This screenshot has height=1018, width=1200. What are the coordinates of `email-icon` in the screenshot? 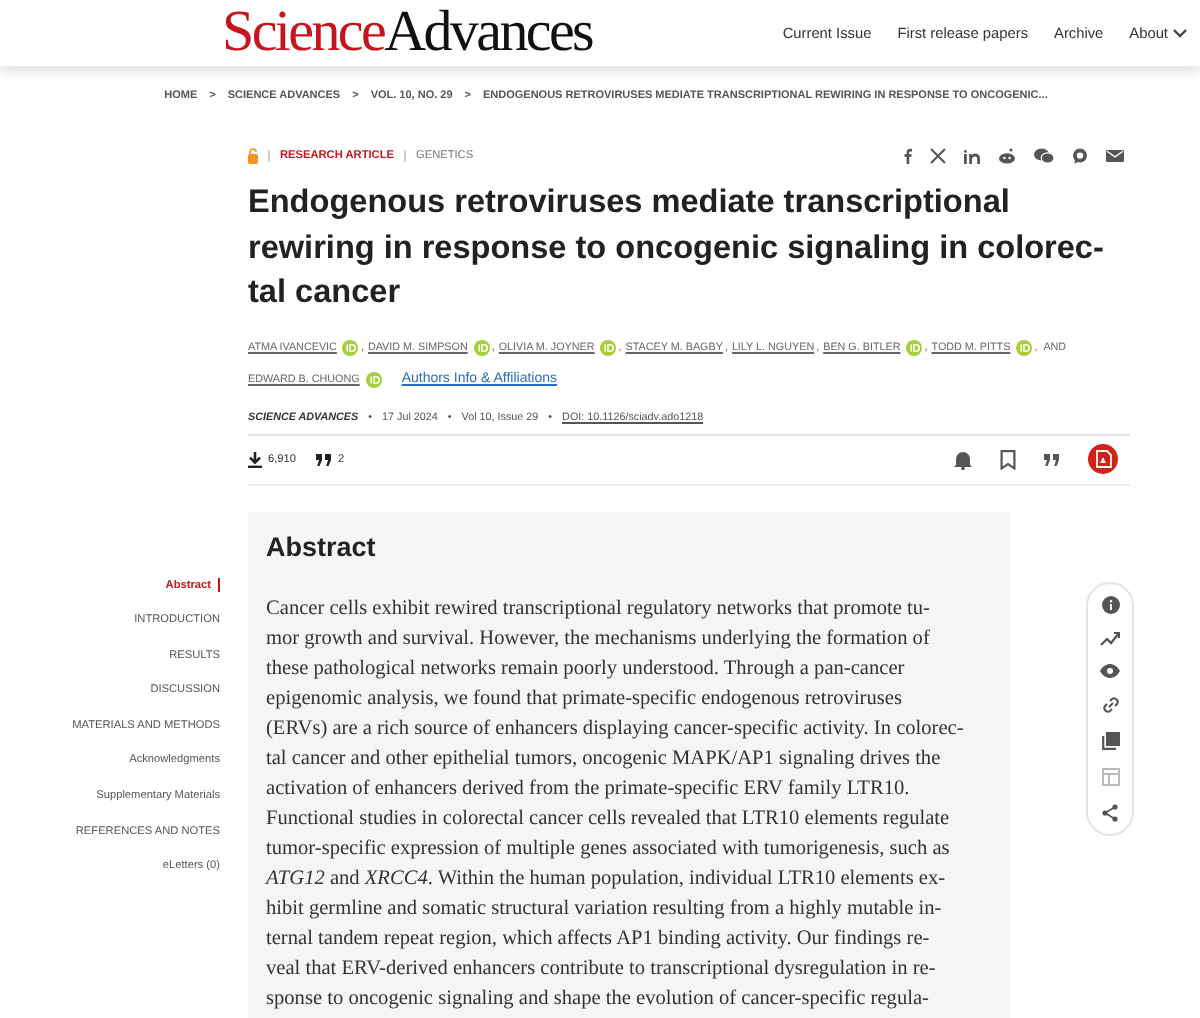 It's located at (1115, 156).